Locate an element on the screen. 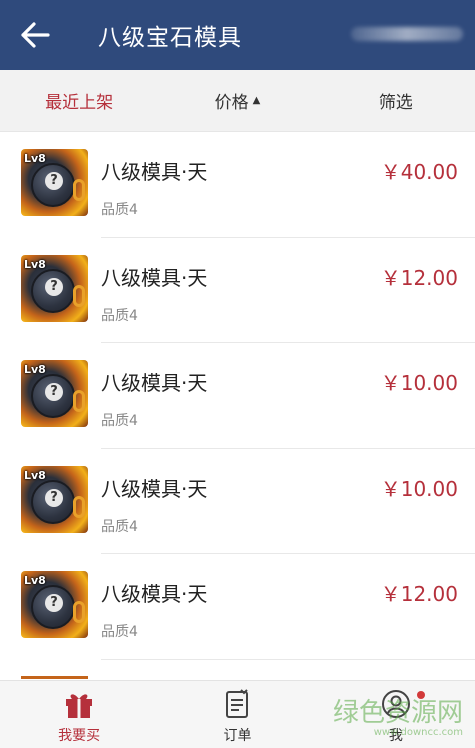 Image resolution: width=475 pixels, height=748 pixels. top-bar: 八级宝石模具 is located at coordinates (237, 35).